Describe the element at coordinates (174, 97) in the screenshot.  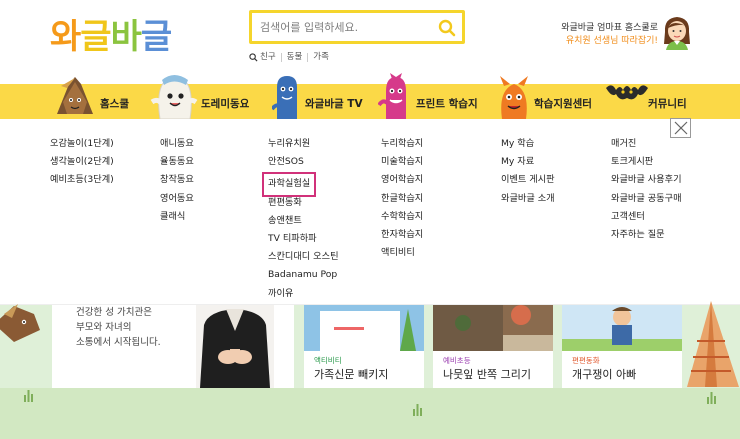
I see `doremi-mascot-icon` at that location.